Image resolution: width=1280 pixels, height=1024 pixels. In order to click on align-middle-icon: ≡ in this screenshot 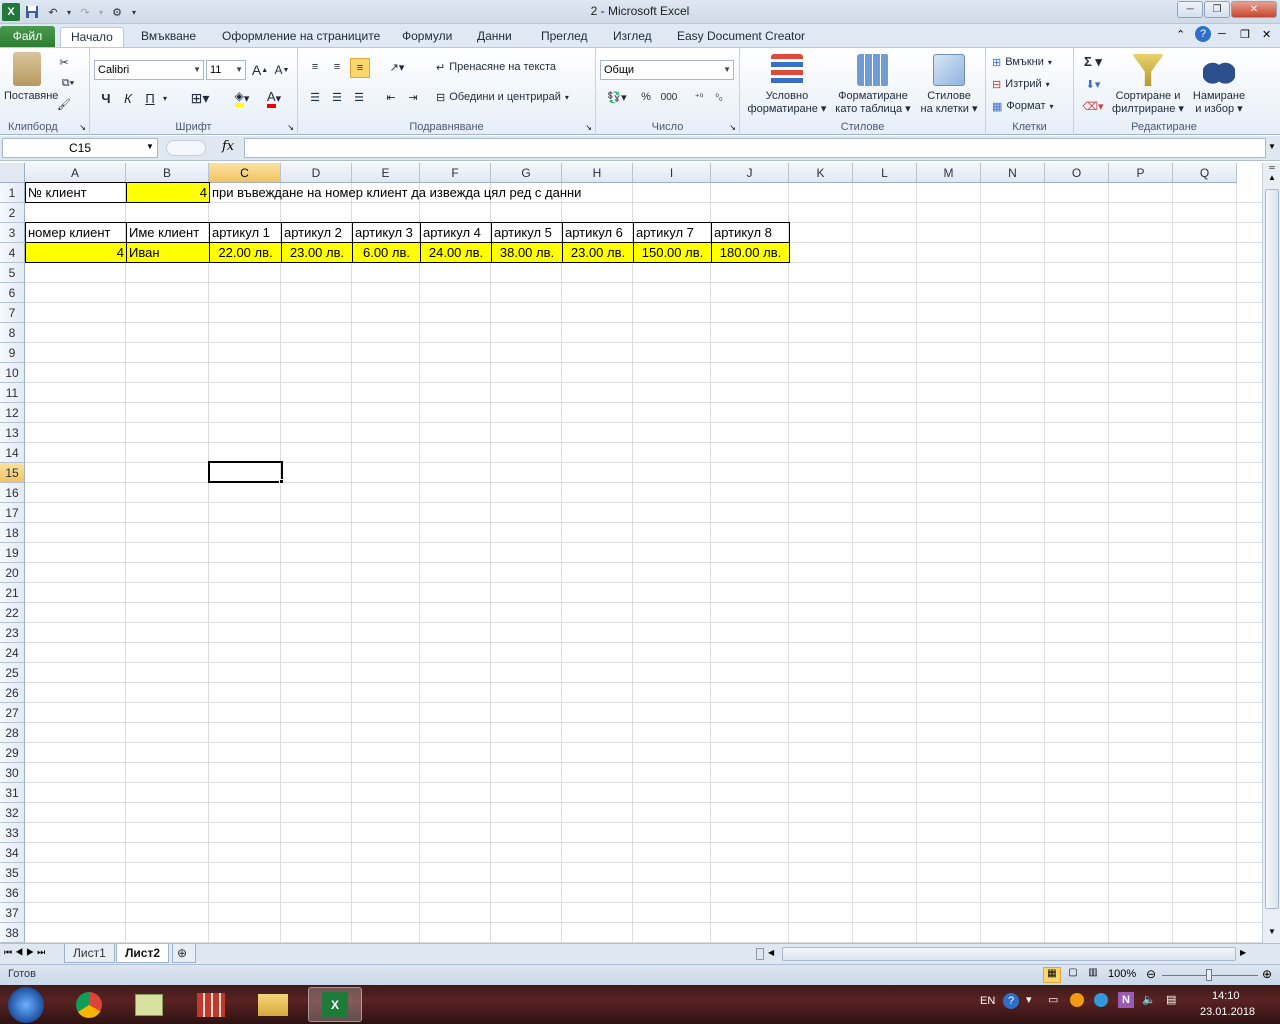, I will do `click(337, 67)`.